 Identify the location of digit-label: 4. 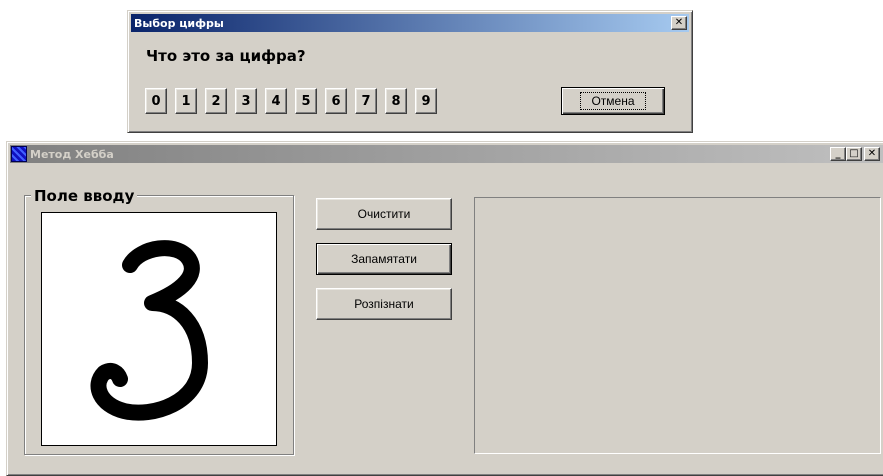
(276, 101).